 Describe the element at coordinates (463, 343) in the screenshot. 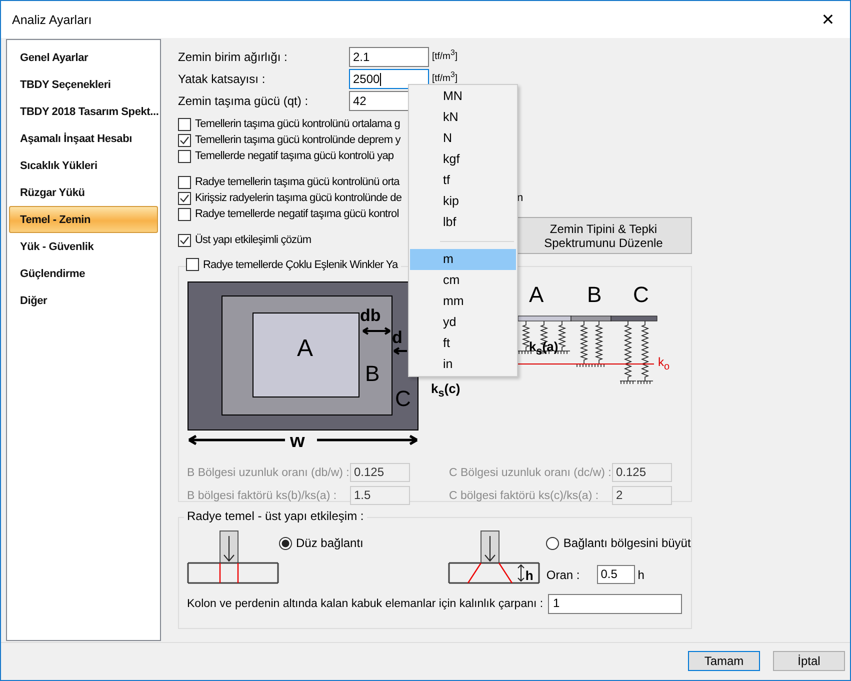

I see `menu-item: ft` at that location.